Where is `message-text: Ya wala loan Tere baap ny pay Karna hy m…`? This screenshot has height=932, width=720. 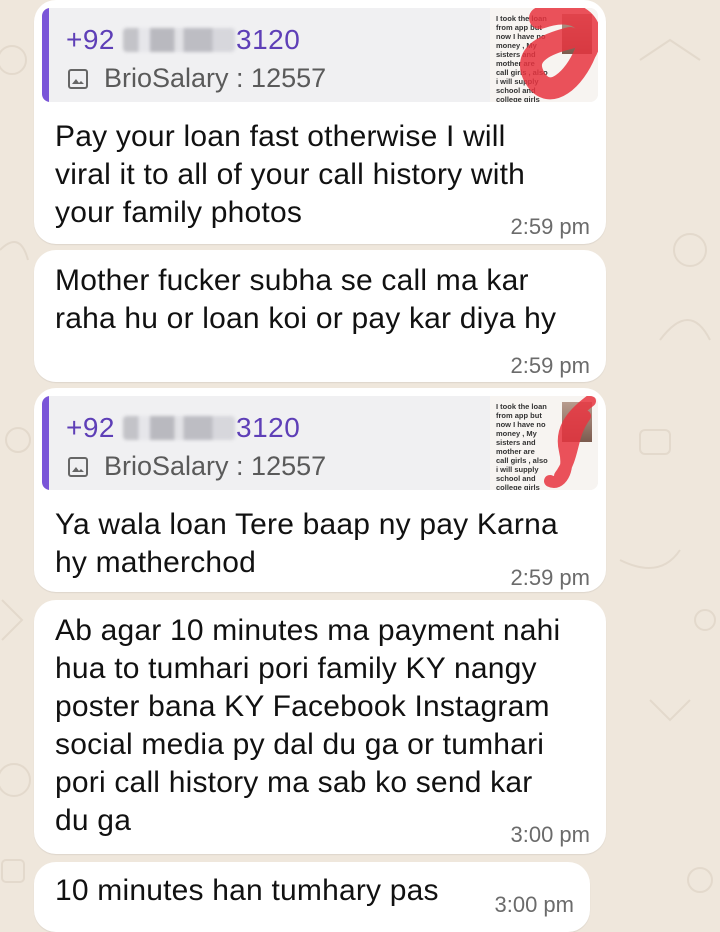
message-text: Ya wala loan Tere baap ny pay Karna hy m… is located at coordinates (306, 543).